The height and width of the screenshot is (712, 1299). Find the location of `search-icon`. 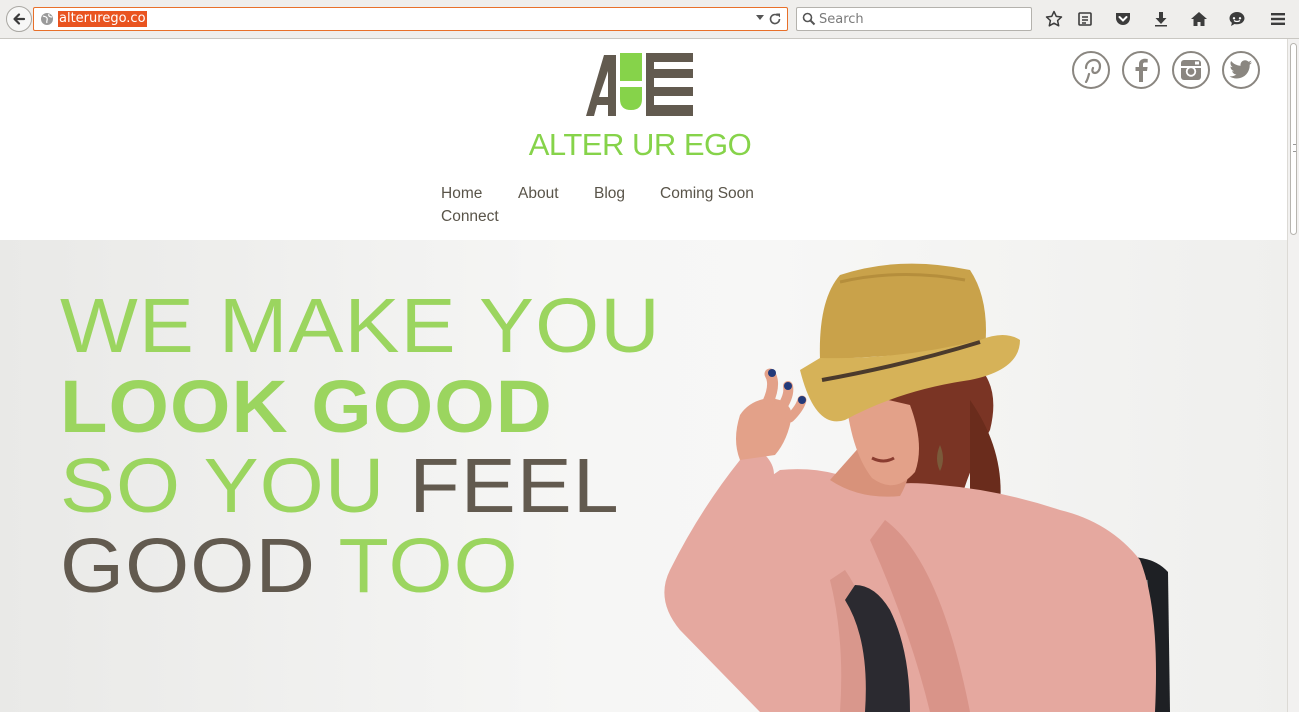

search-icon is located at coordinates (809, 19).